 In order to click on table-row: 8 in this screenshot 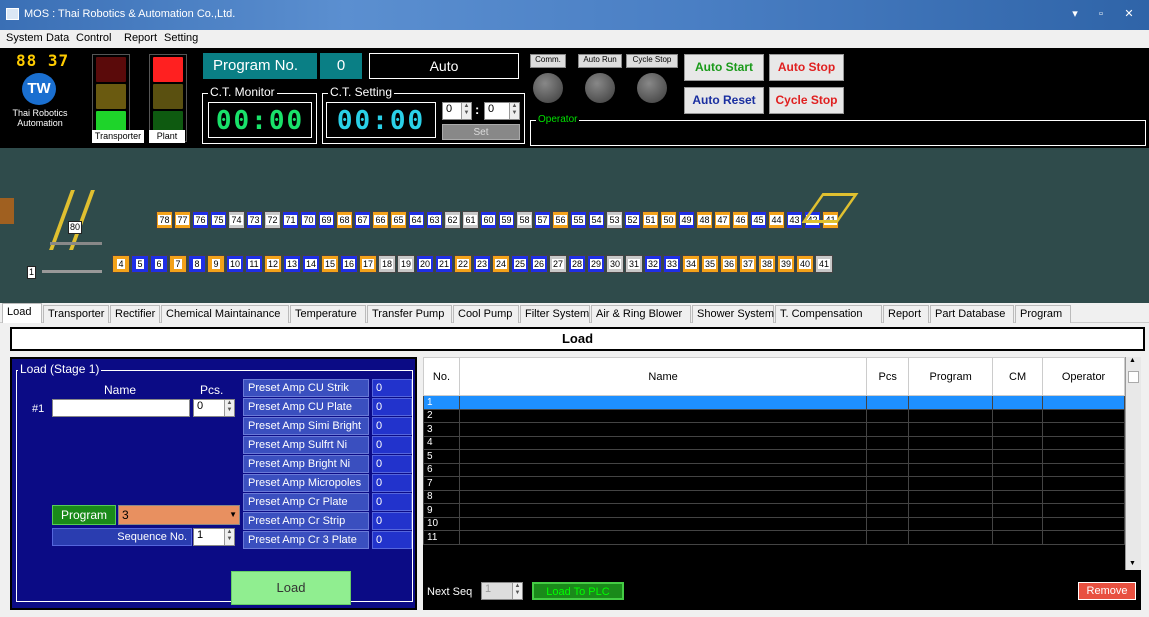, I will do `click(774, 496)`.